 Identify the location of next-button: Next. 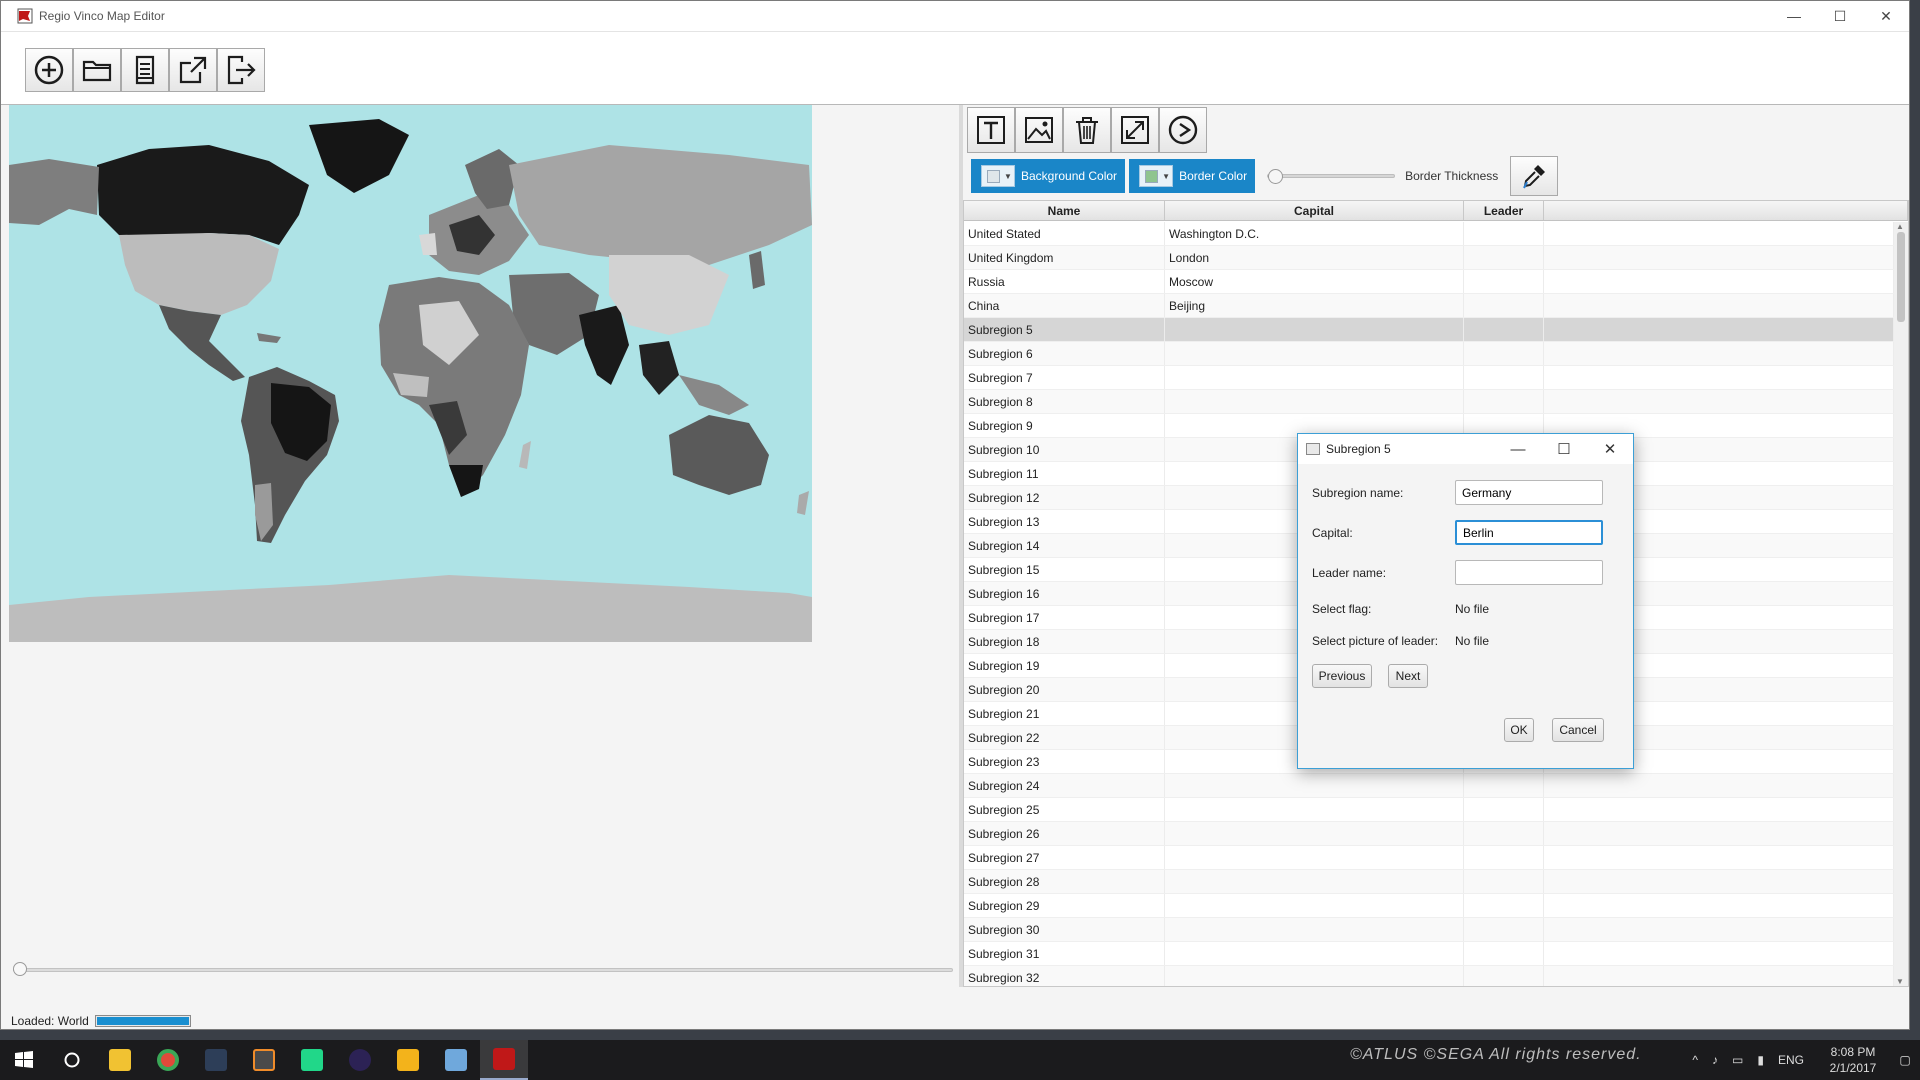
(1408, 676).